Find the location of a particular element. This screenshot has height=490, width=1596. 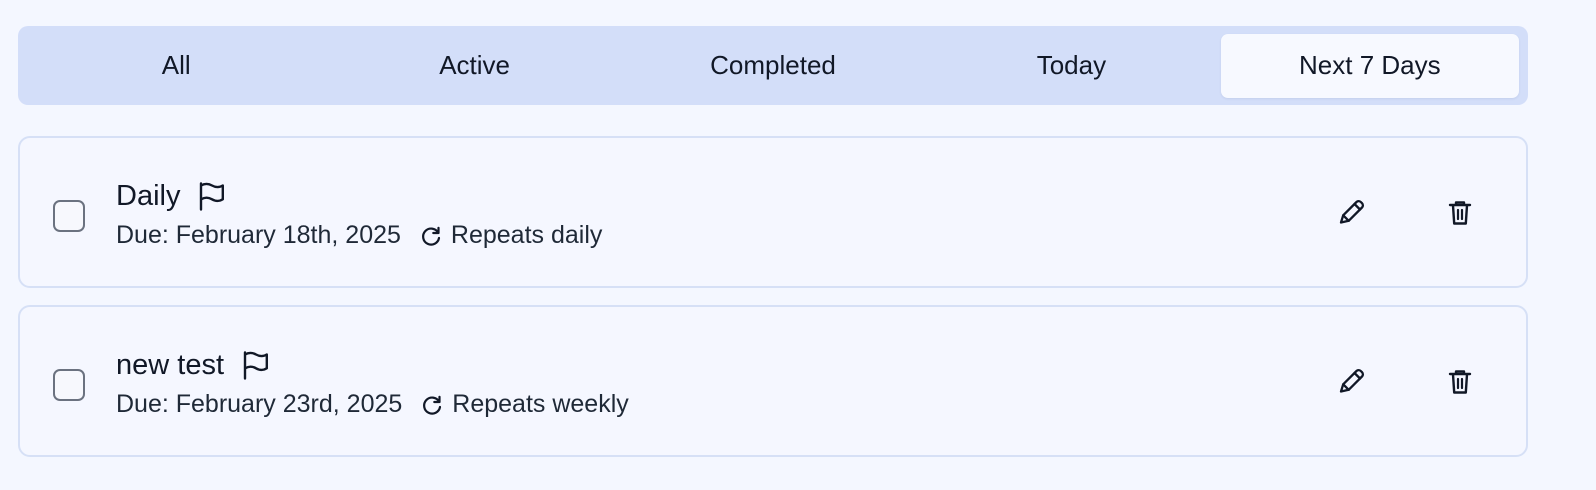

due-date: Due: February 18th, 2025 is located at coordinates (258, 235).